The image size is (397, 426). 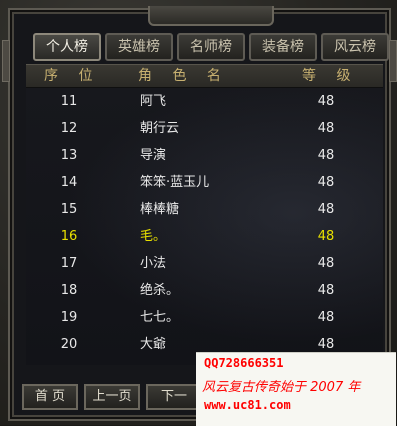 I want to click on table-row: 18 绝杀。 48, so click(x=204, y=290).